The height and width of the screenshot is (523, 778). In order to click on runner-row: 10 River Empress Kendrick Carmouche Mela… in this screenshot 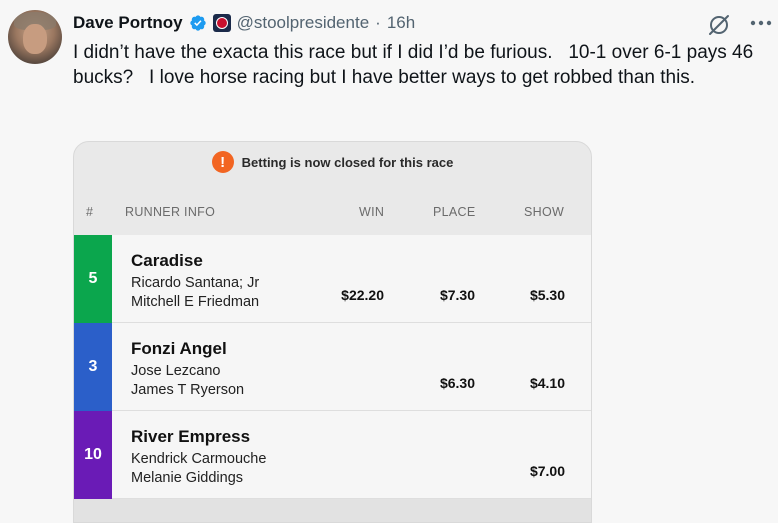, I will do `click(332, 455)`.